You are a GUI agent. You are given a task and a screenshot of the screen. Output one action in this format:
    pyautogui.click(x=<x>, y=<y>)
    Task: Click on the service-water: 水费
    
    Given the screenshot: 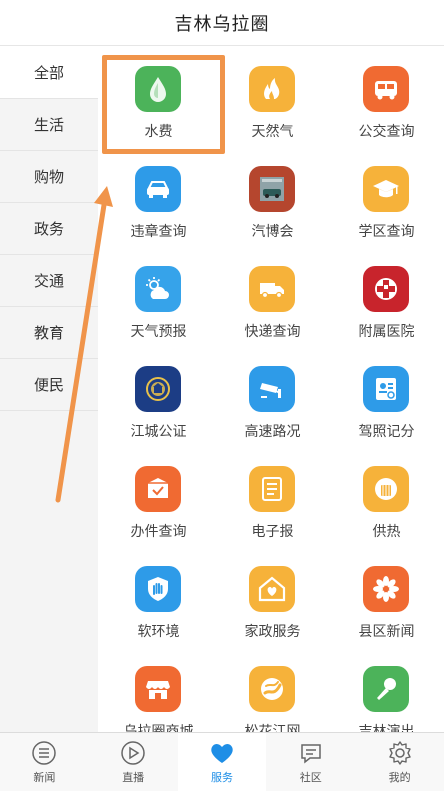 What is the action you would take?
    pyautogui.click(x=158, y=97)
    